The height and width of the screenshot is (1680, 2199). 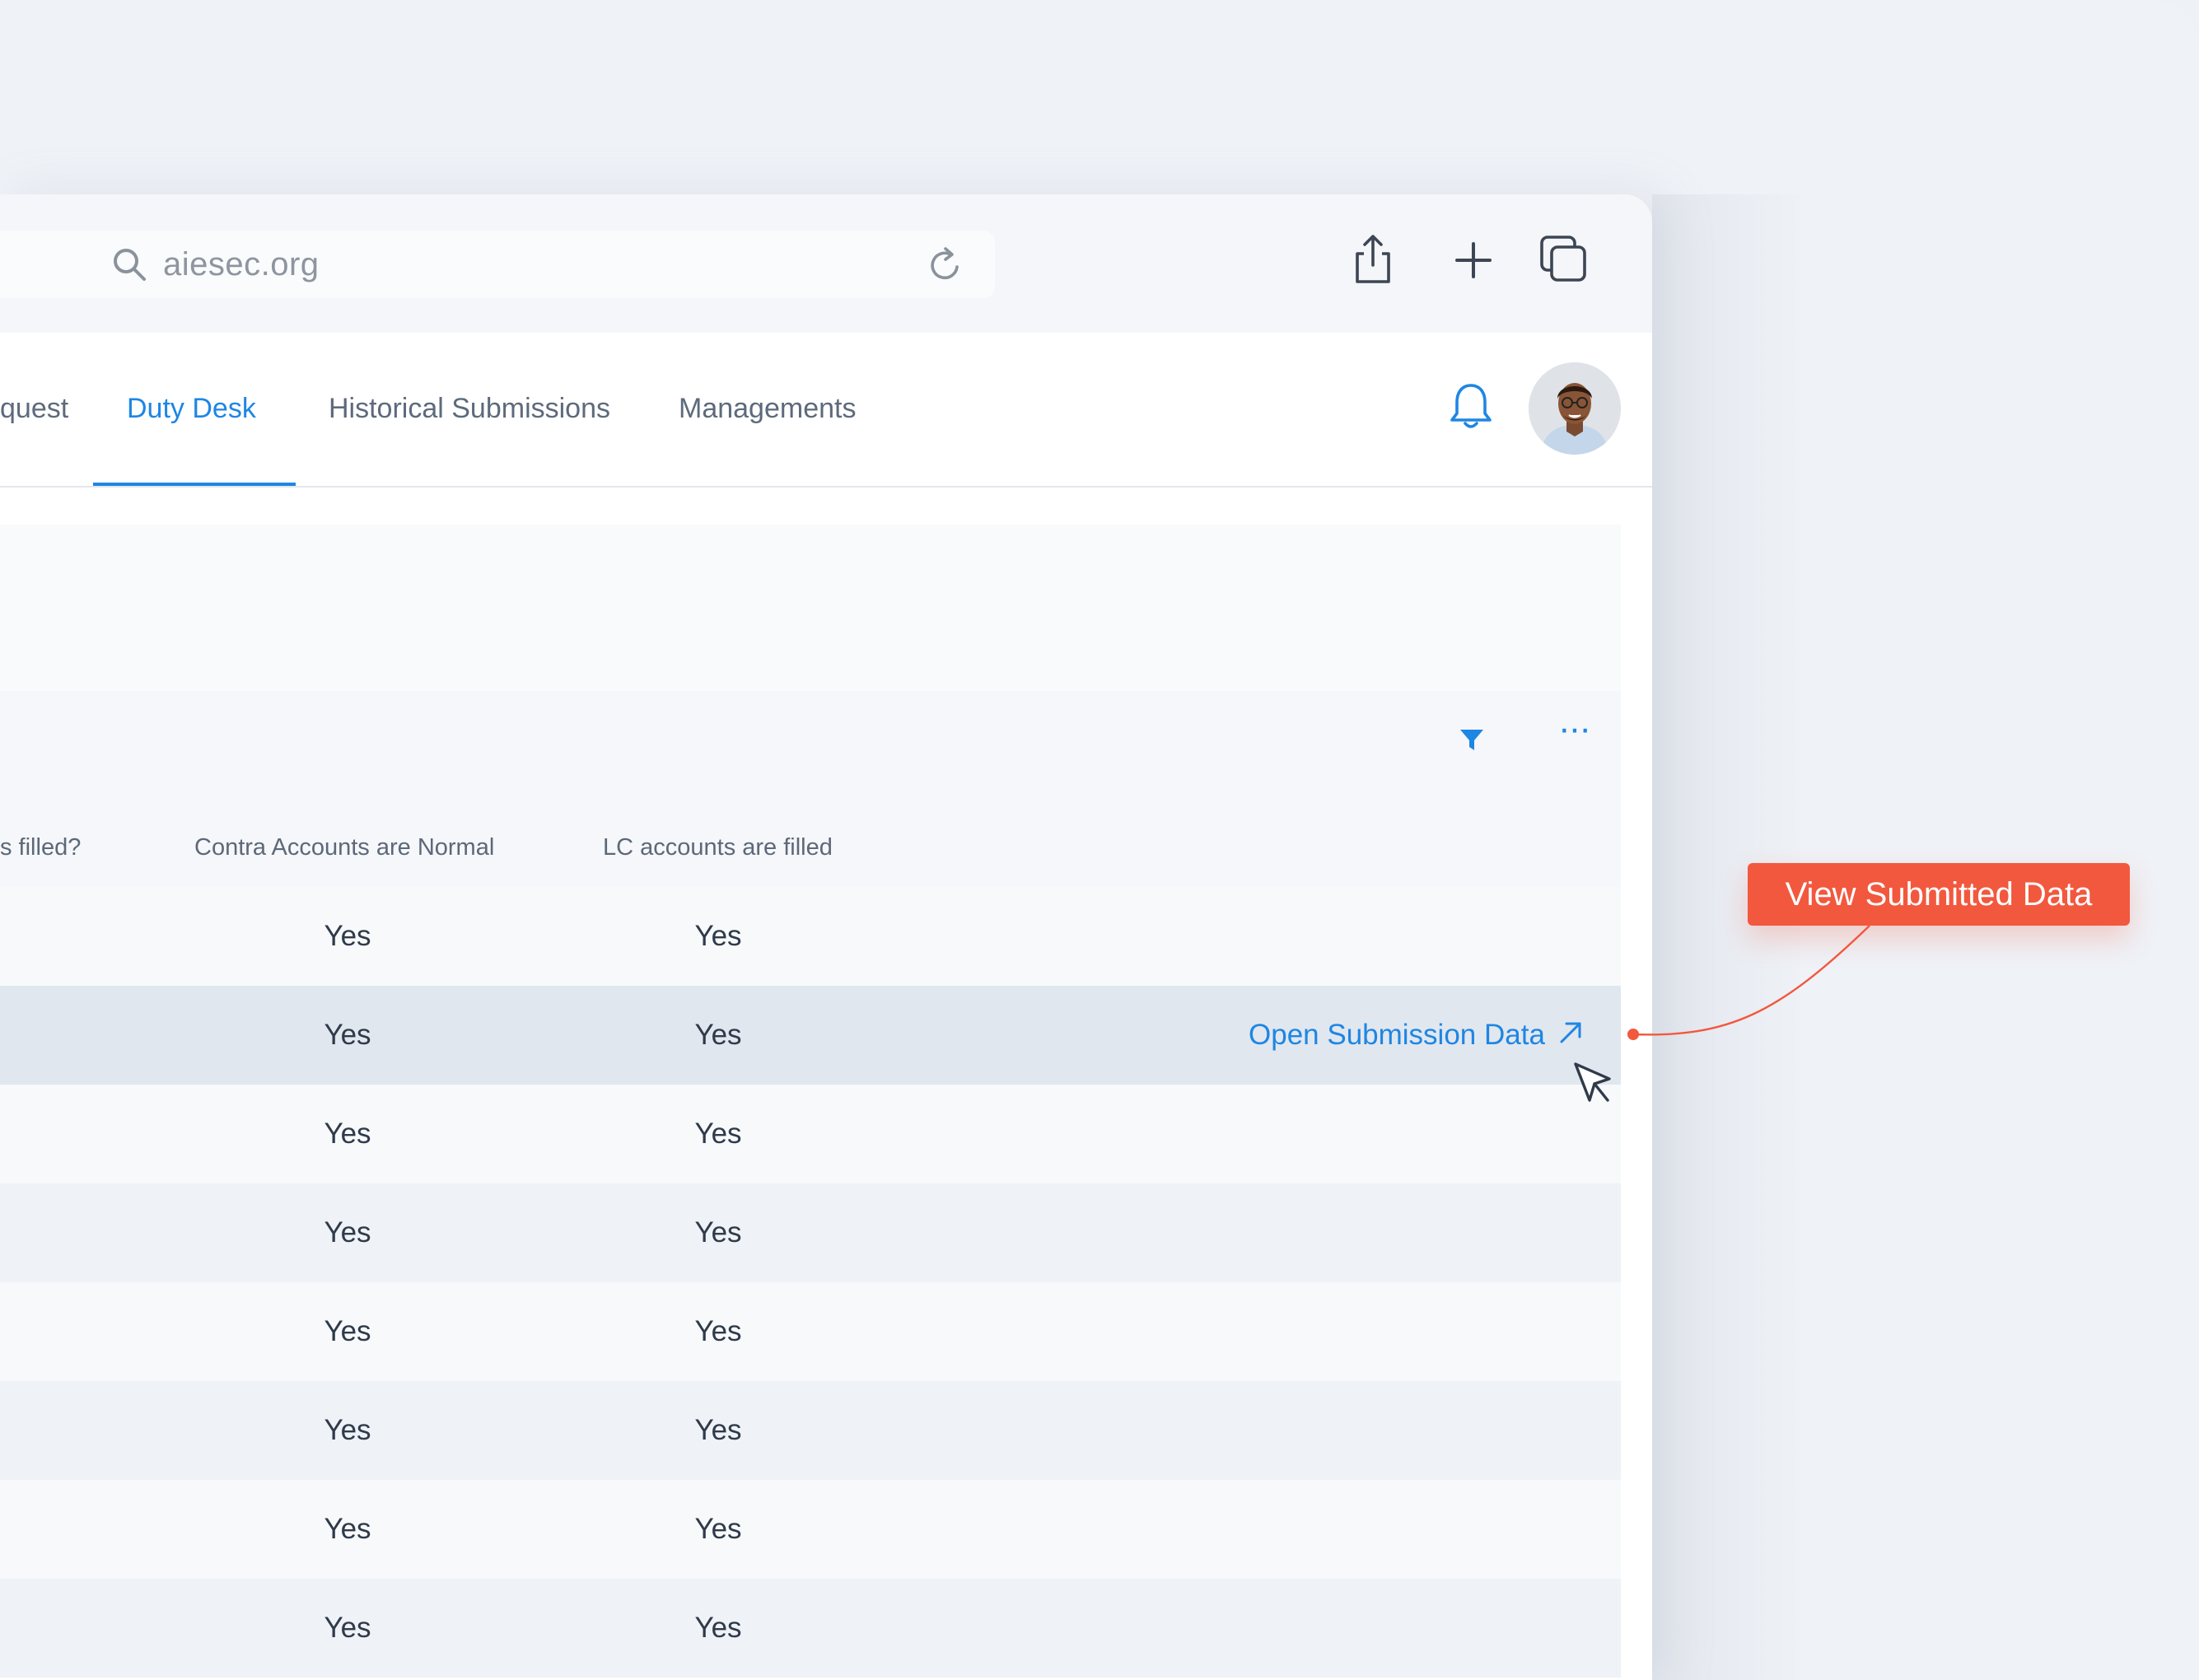 I want to click on avatar, so click(x=1575, y=408).